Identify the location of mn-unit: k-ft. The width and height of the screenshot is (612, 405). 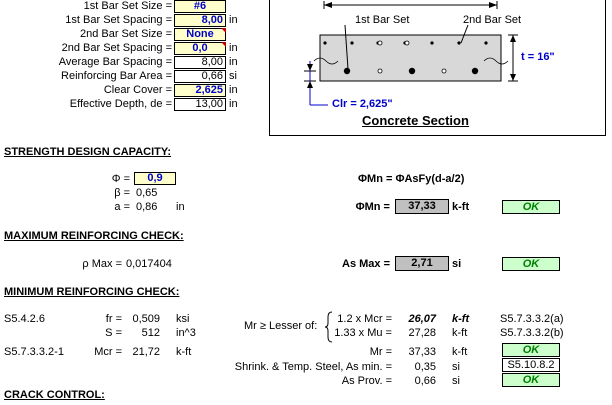
(461, 207).